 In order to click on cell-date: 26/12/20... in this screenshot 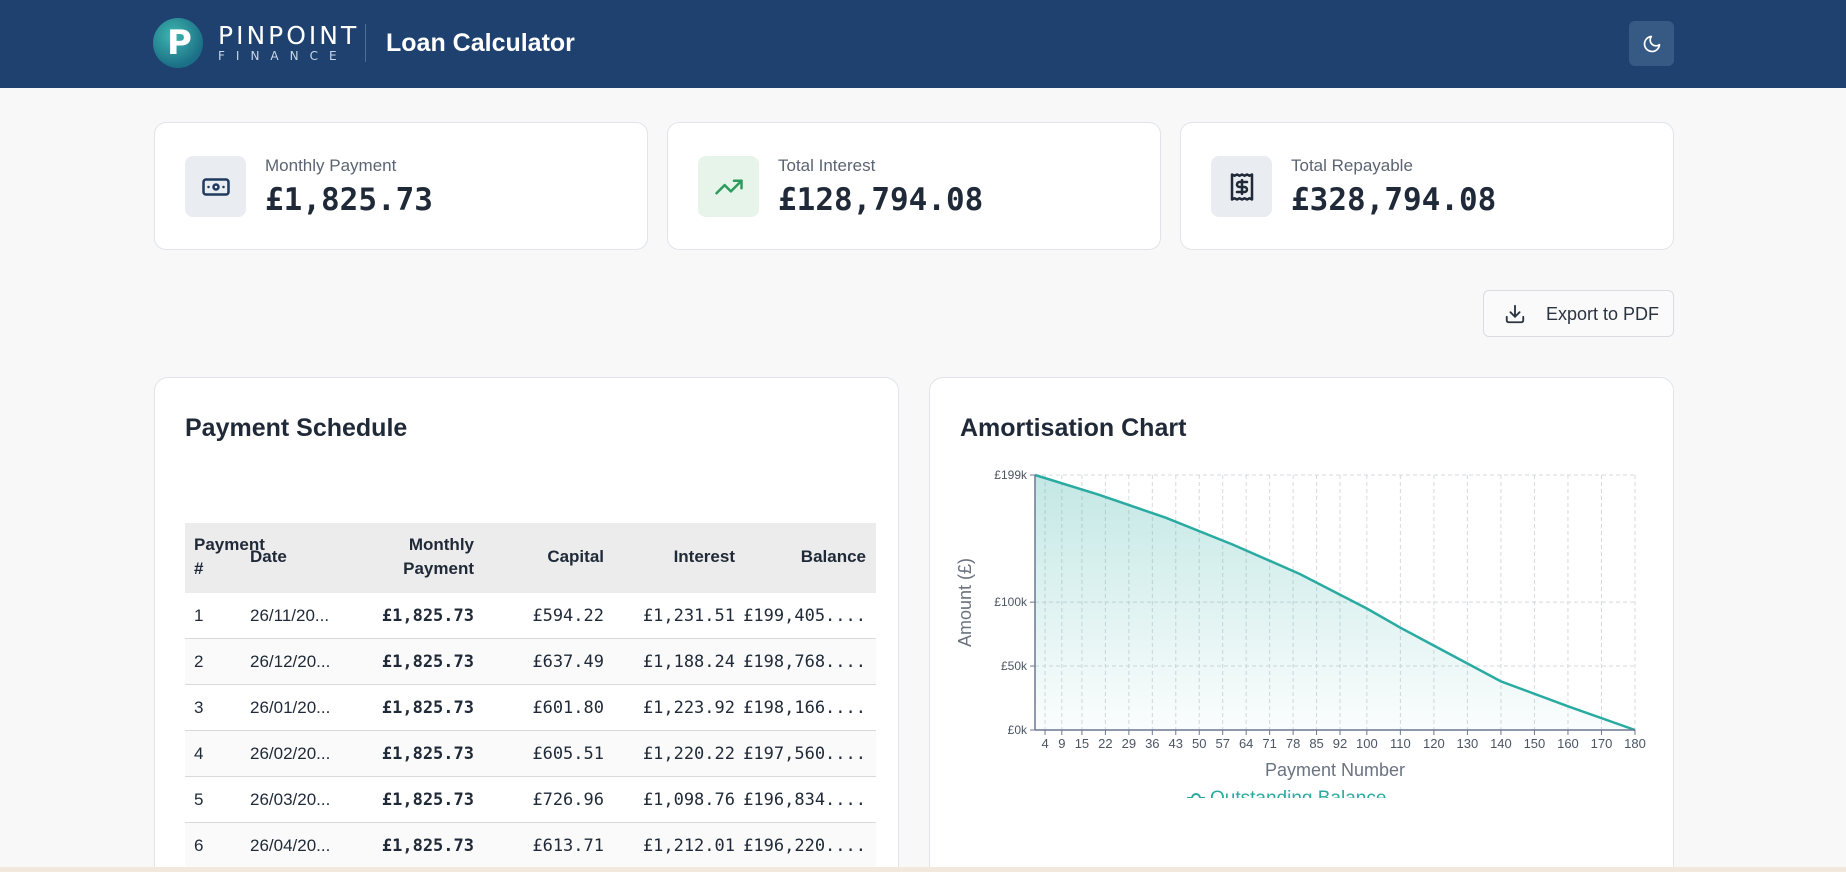, I will do `click(290, 661)`.